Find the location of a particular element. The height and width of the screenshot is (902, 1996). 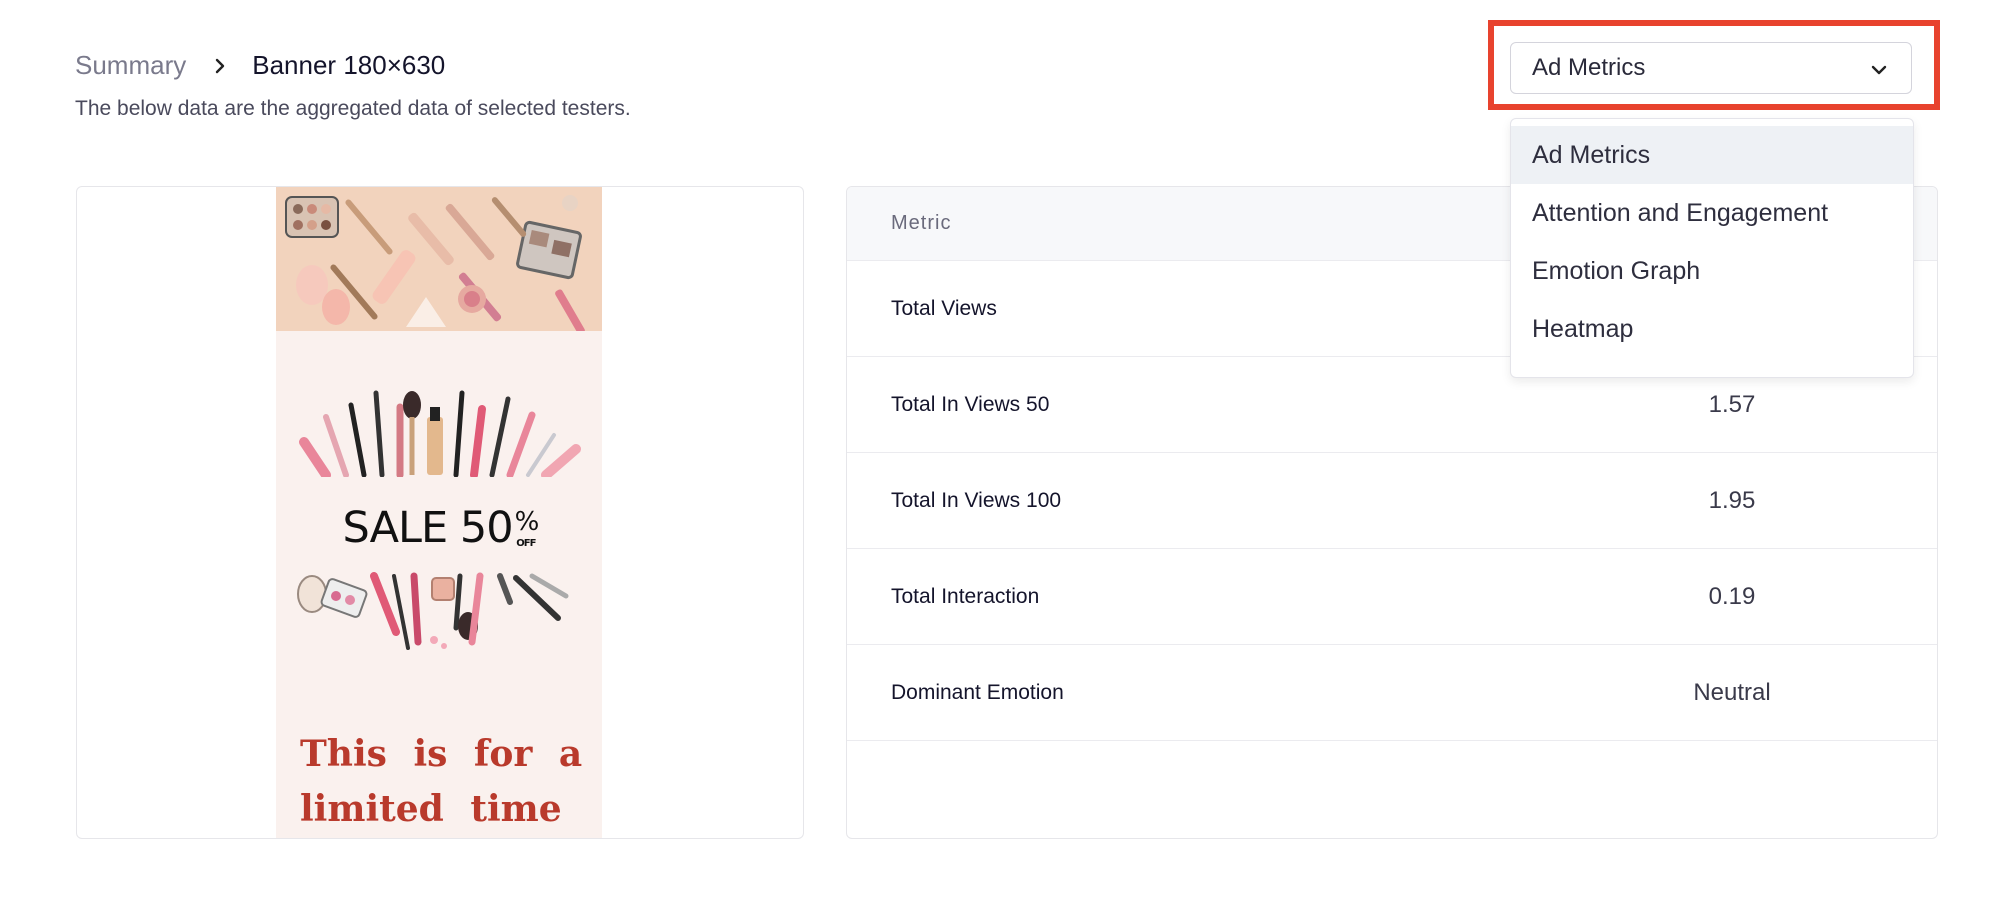

sale-main-text: SALE 50 is located at coordinates (428, 528).